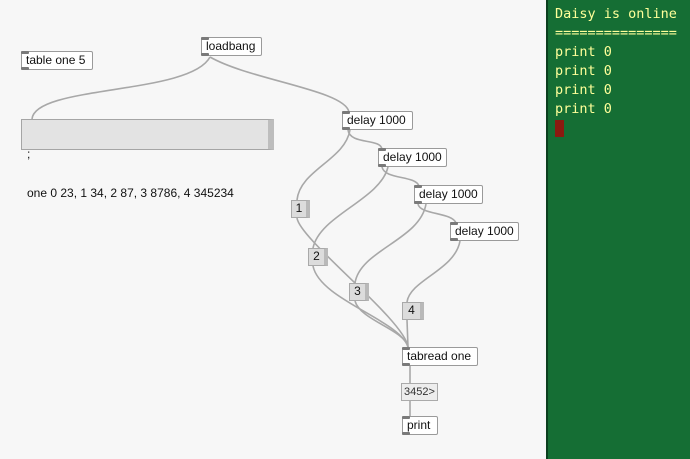 This screenshot has width=690, height=459. Describe the element at coordinates (377, 120) in the screenshot. I see `delay-object-1: delay 1000` at that location.